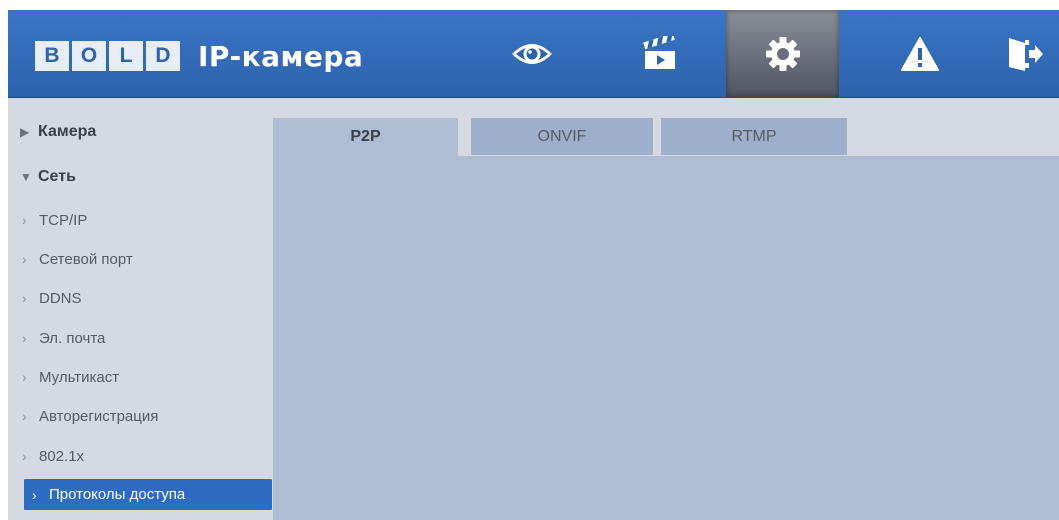  I want to click on logout-button, so click(1023, 53).